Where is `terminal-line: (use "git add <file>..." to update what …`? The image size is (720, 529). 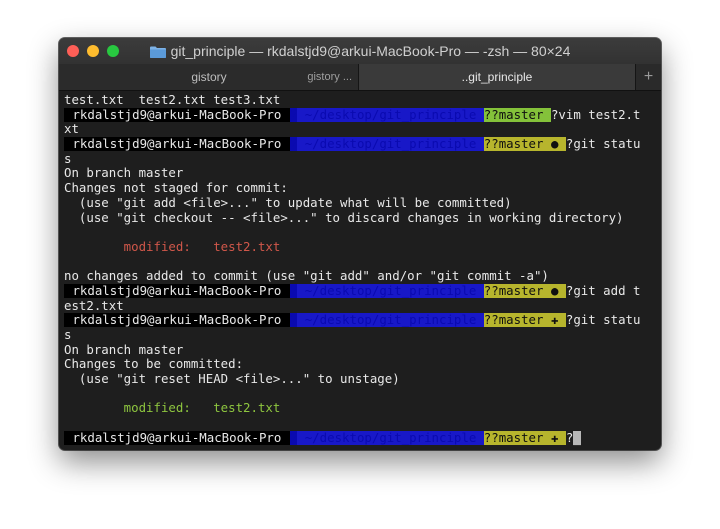 terminal-line: (use "git add <file>..." to update what … is located at coordinates (361, 203).